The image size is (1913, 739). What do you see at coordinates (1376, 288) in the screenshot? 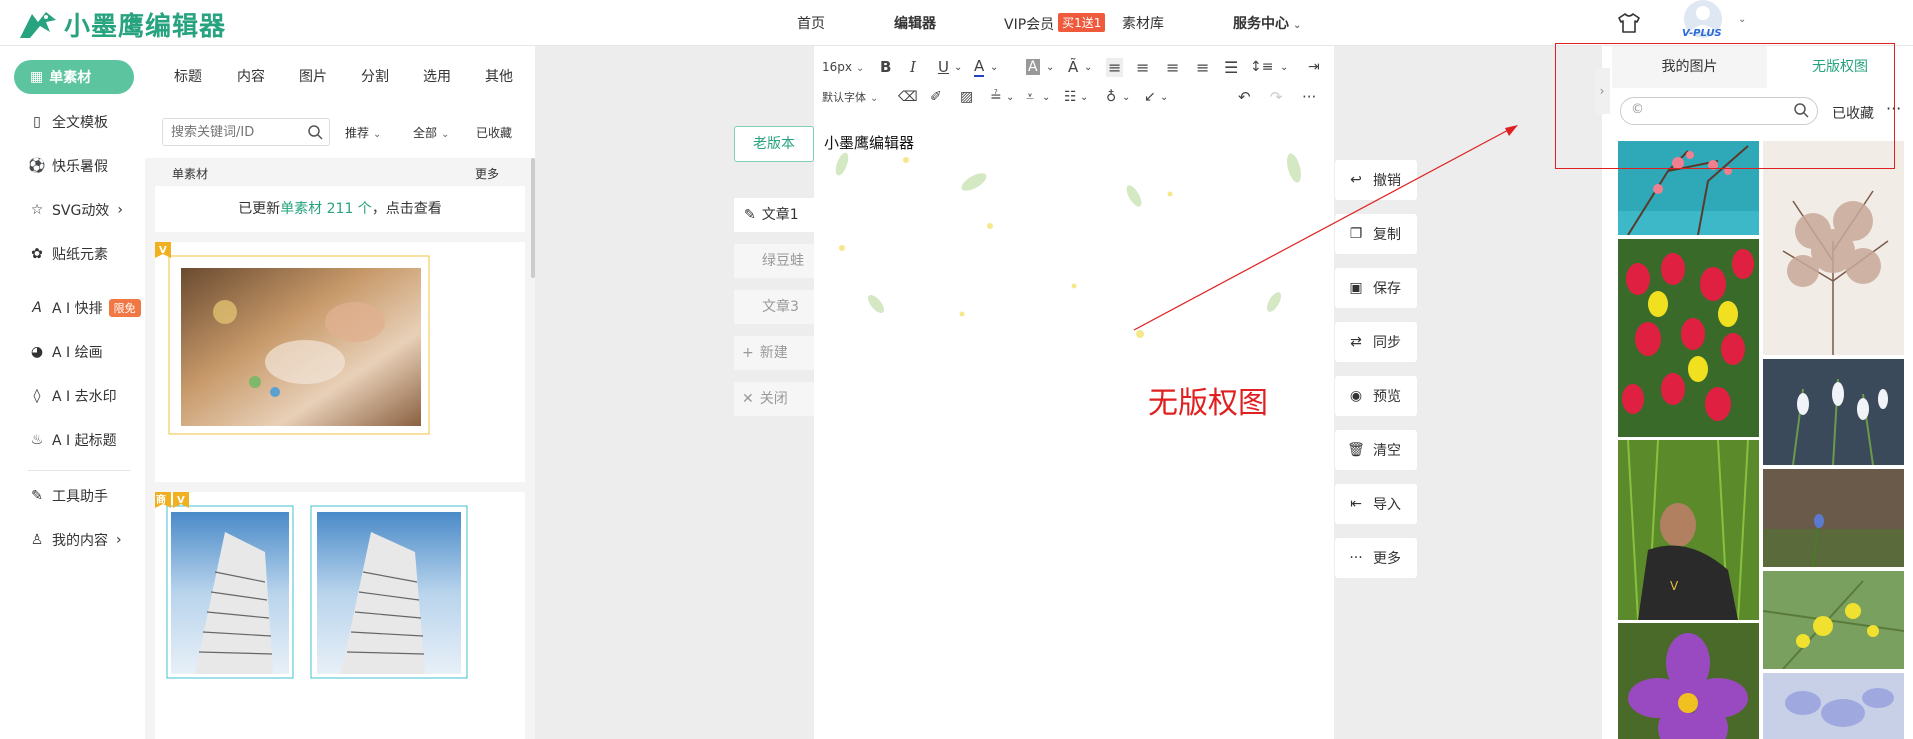
I see `save-button: ▣ 保存` at bounding box center [1376, 288].